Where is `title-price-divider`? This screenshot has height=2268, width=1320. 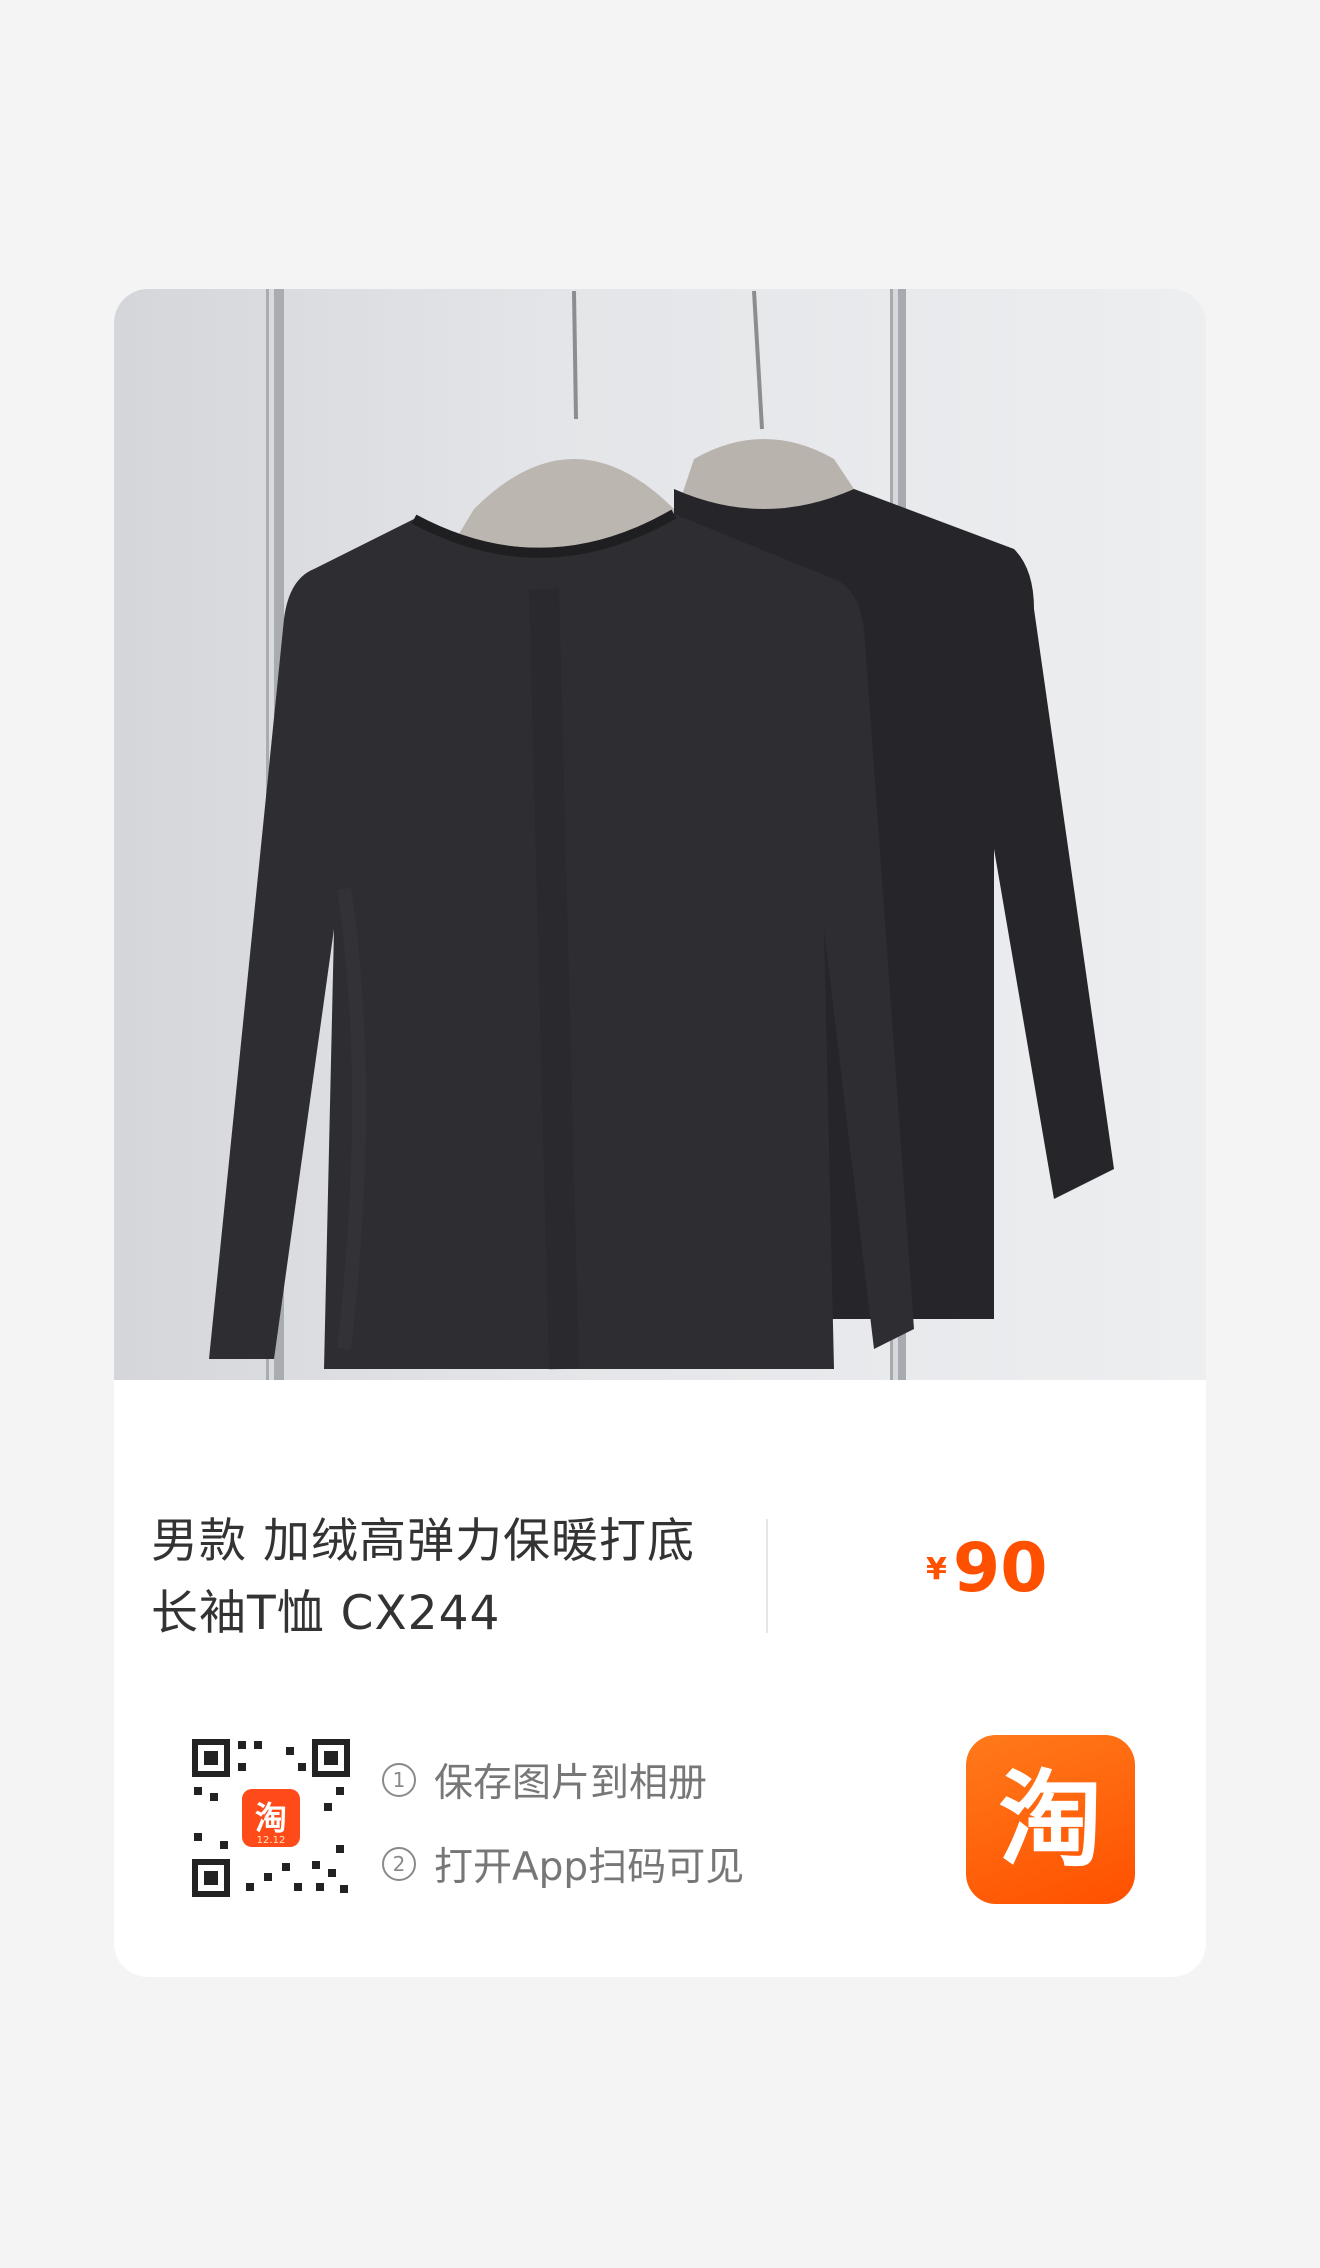
title-price-divider is located at coordinates (767, 1576).